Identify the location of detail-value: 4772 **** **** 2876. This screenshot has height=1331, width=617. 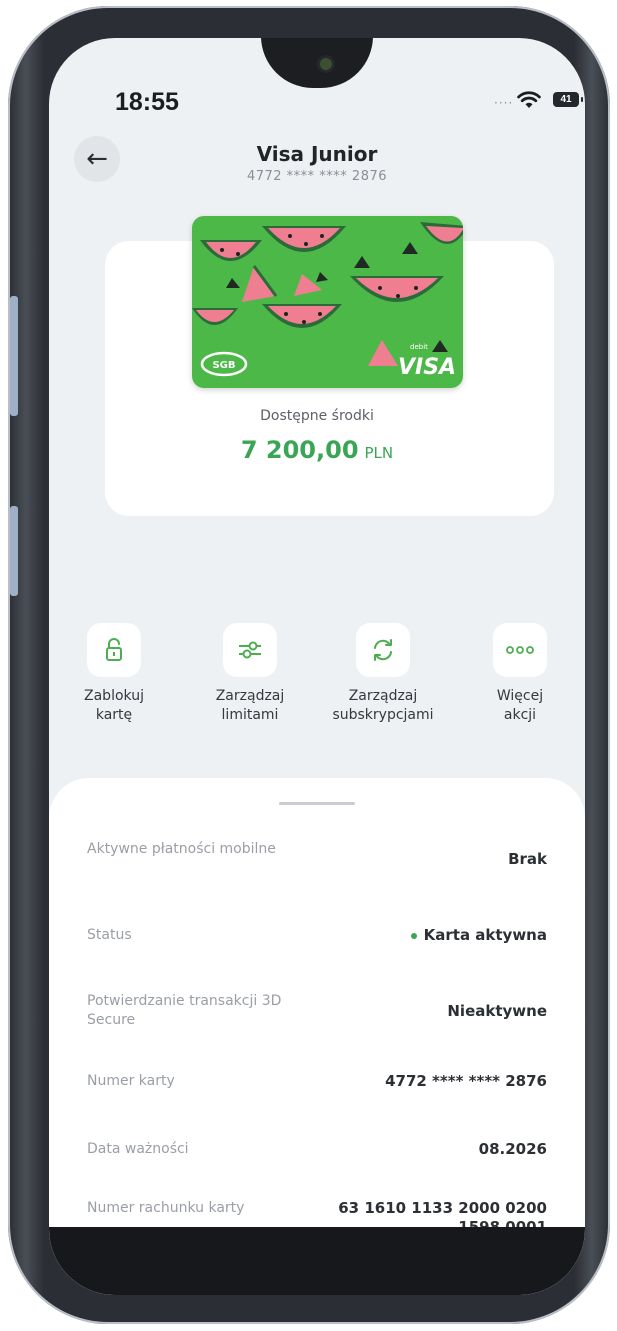
(466, 1081).